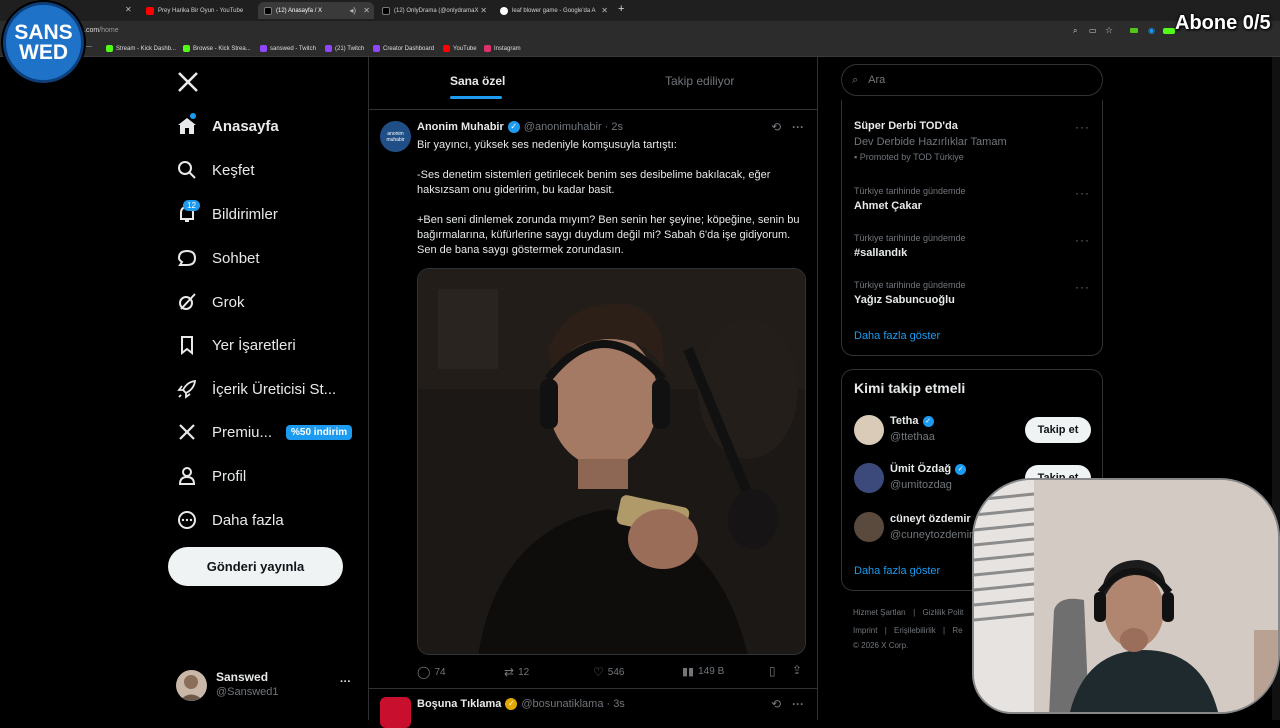 The height and width of the screenshot is (728, 1280). Describe the element at coordinates (227, 126) in the screenshot. I see `nav-home: Anasayfa` at that location.